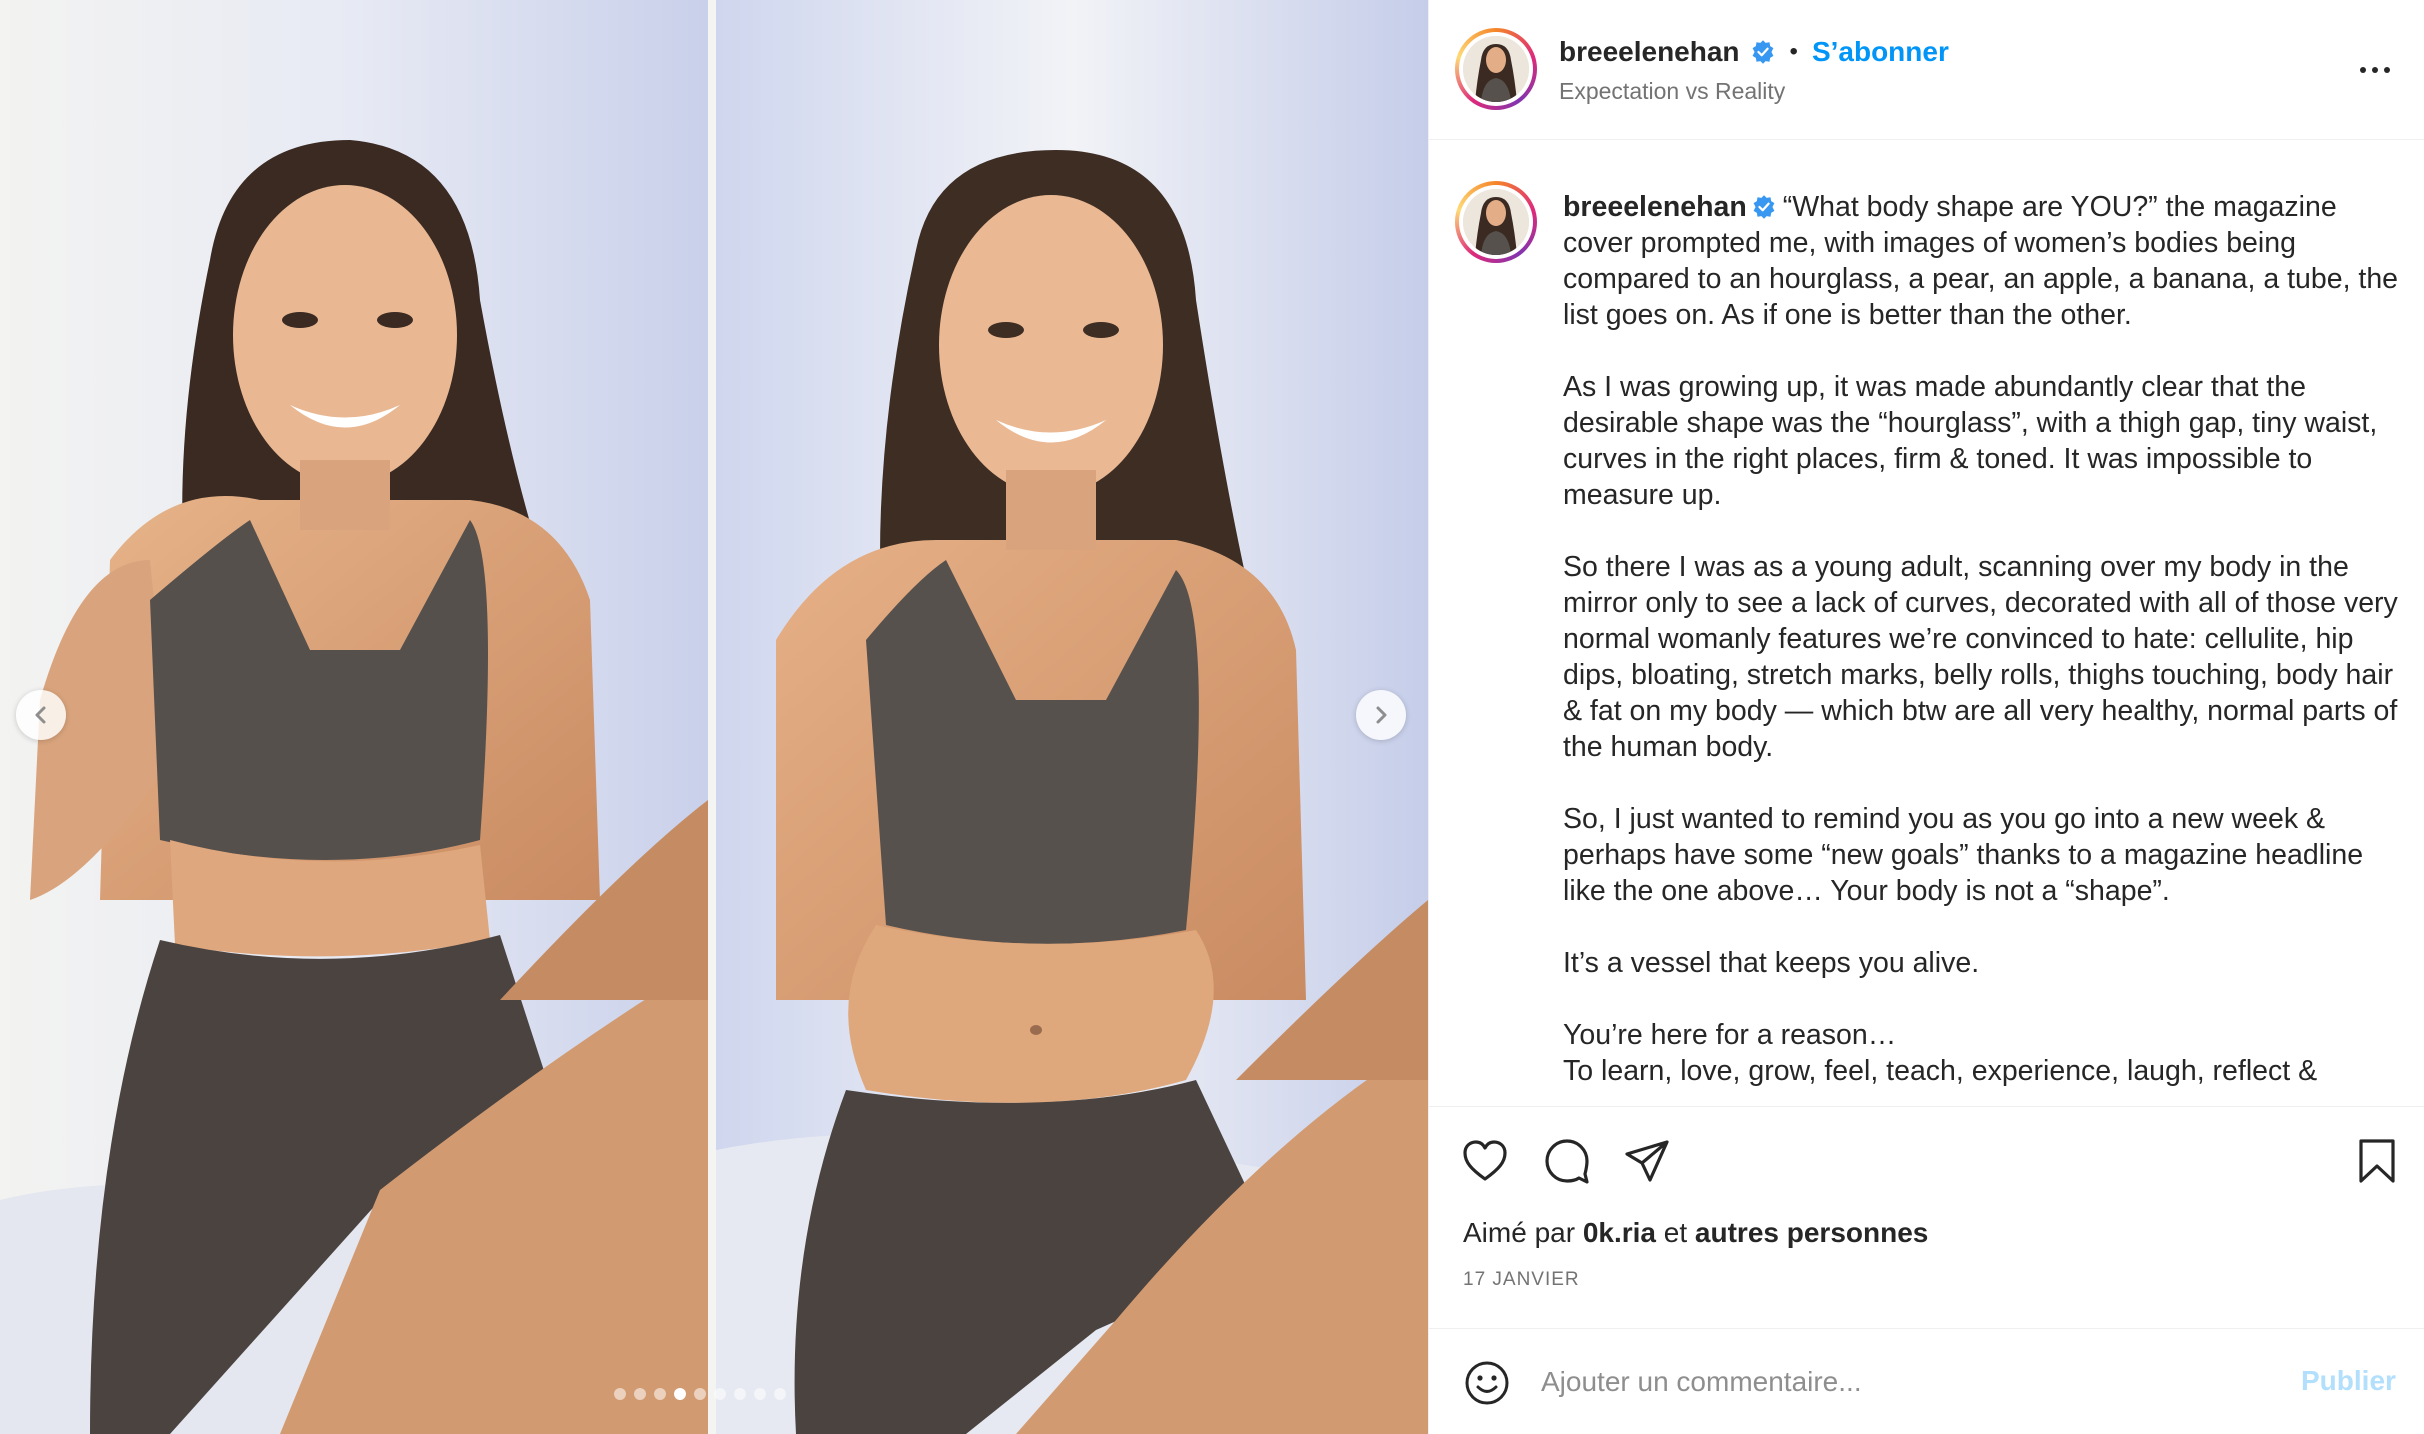  Describe the element at coordinates (1487, 1383) in the screenshot. I see `emoji-icon` at that location.